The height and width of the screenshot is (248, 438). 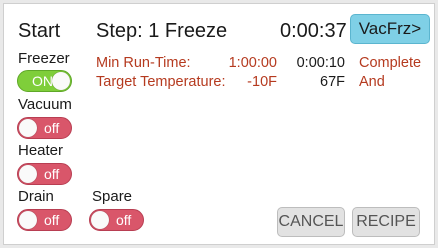 I want to click on drain-label: Drain, so click(x=36, y=196).